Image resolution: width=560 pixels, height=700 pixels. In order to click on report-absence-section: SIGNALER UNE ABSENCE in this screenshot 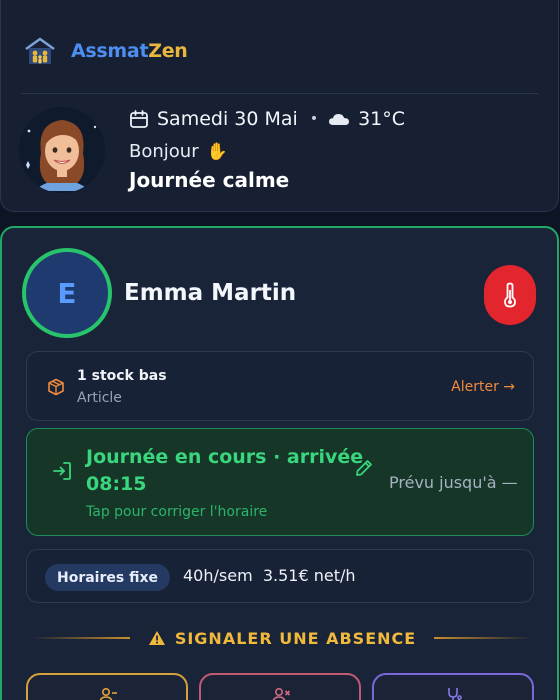, I will do `click(282, 638)`.